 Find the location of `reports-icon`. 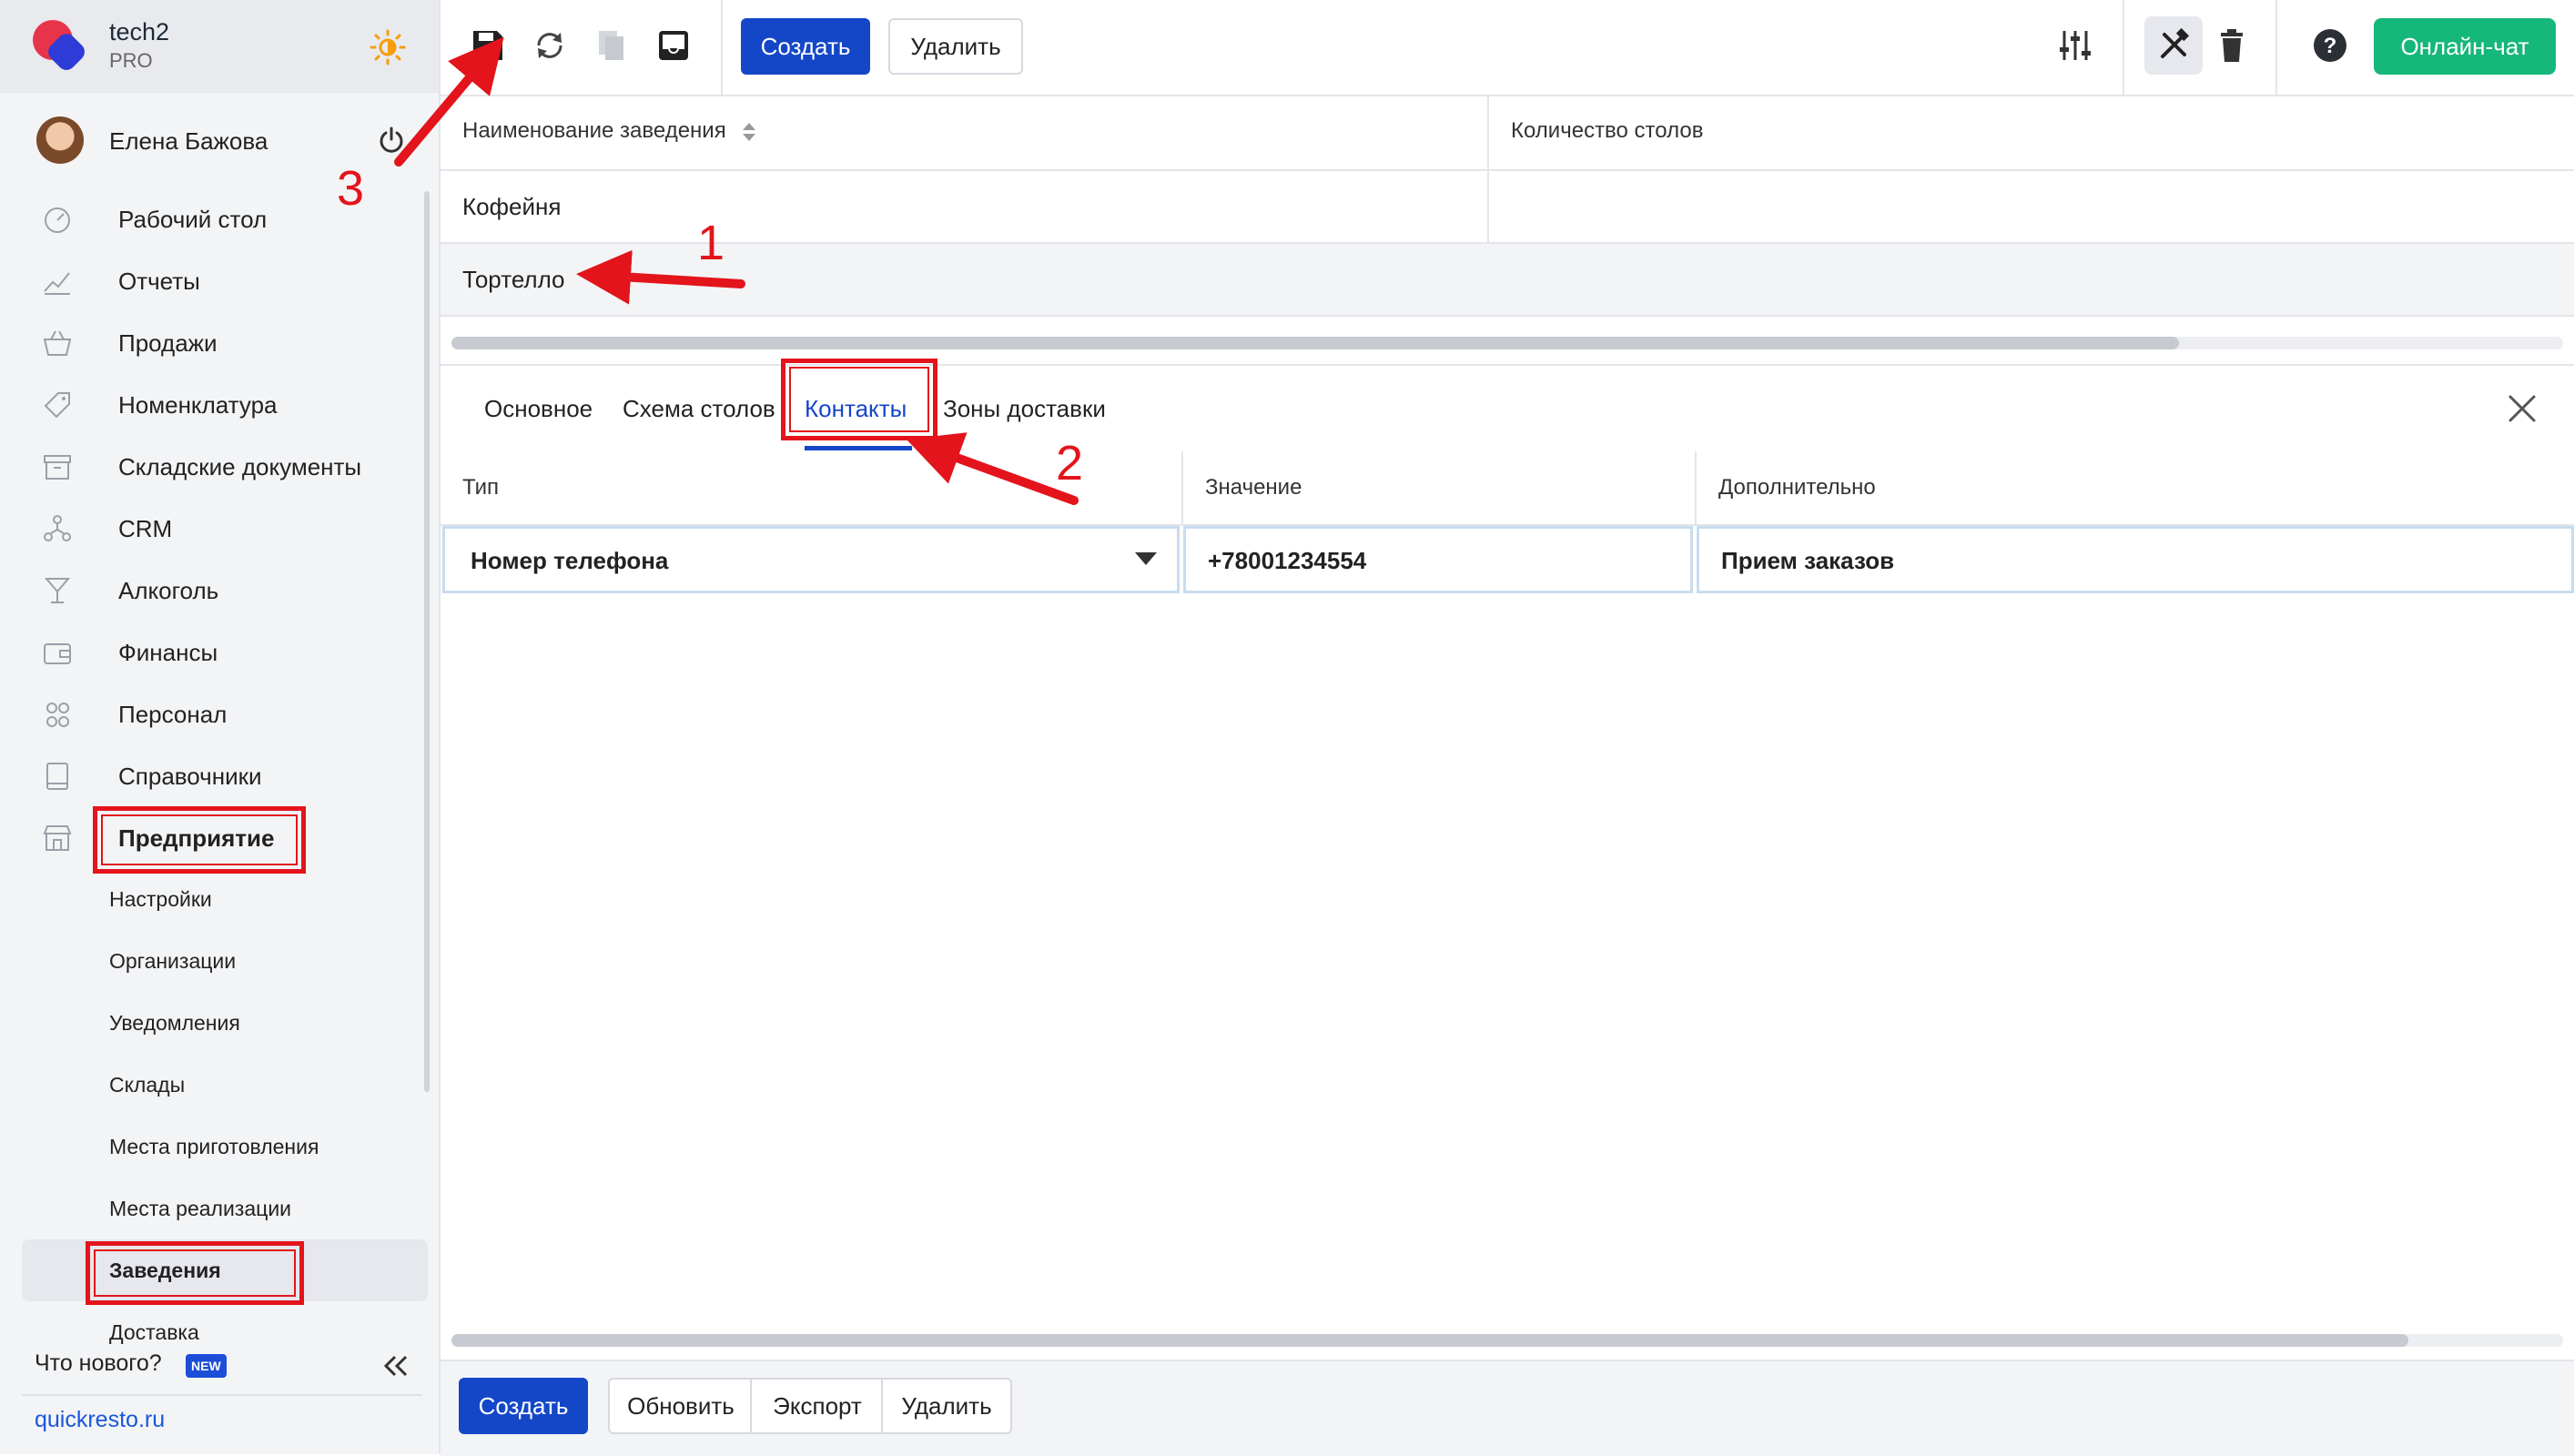

reports-icon is located at coordinates (57, 283).